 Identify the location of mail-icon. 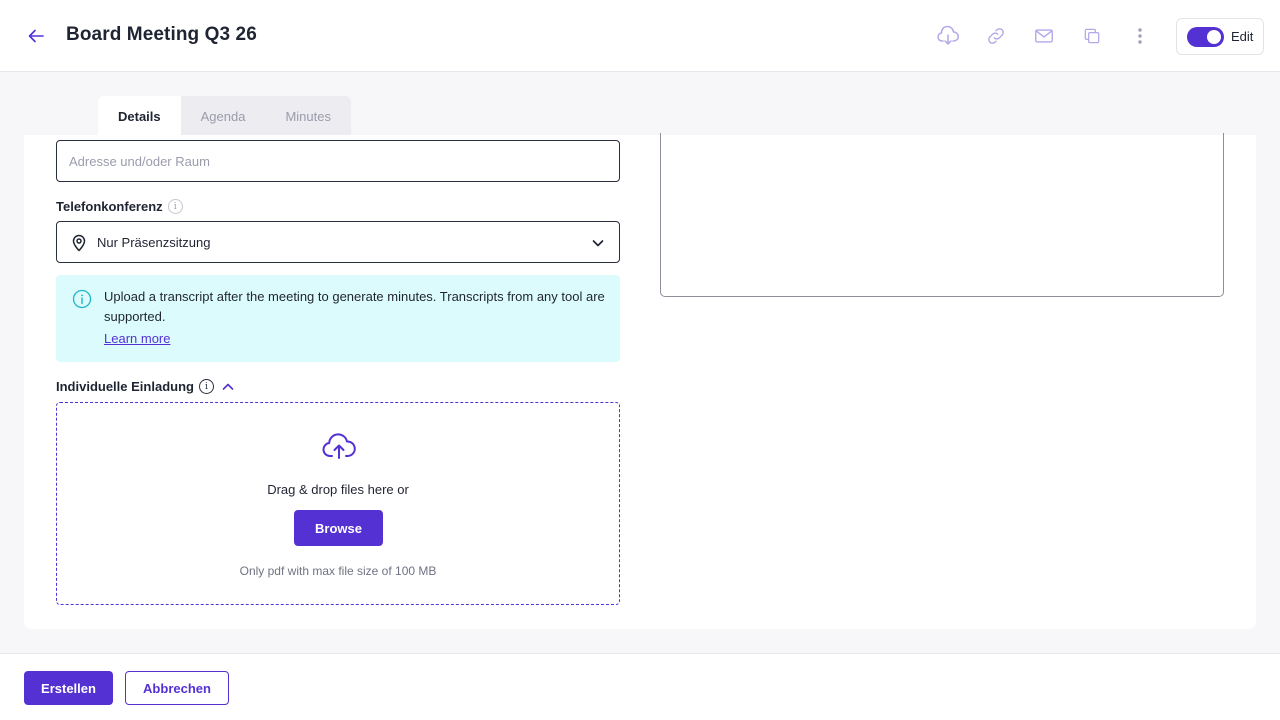
(1044, 36).